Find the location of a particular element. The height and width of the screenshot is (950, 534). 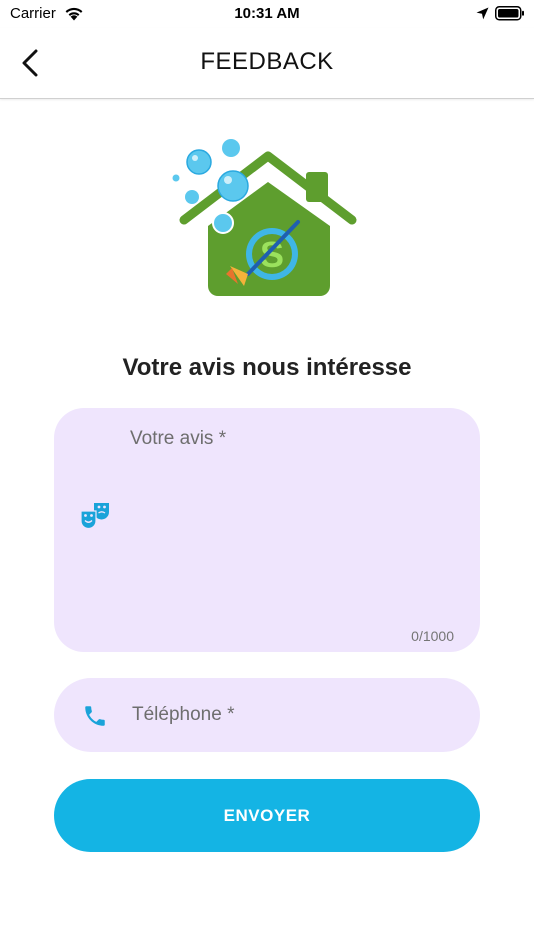

battery-icon is located at coordinates (510, 16).